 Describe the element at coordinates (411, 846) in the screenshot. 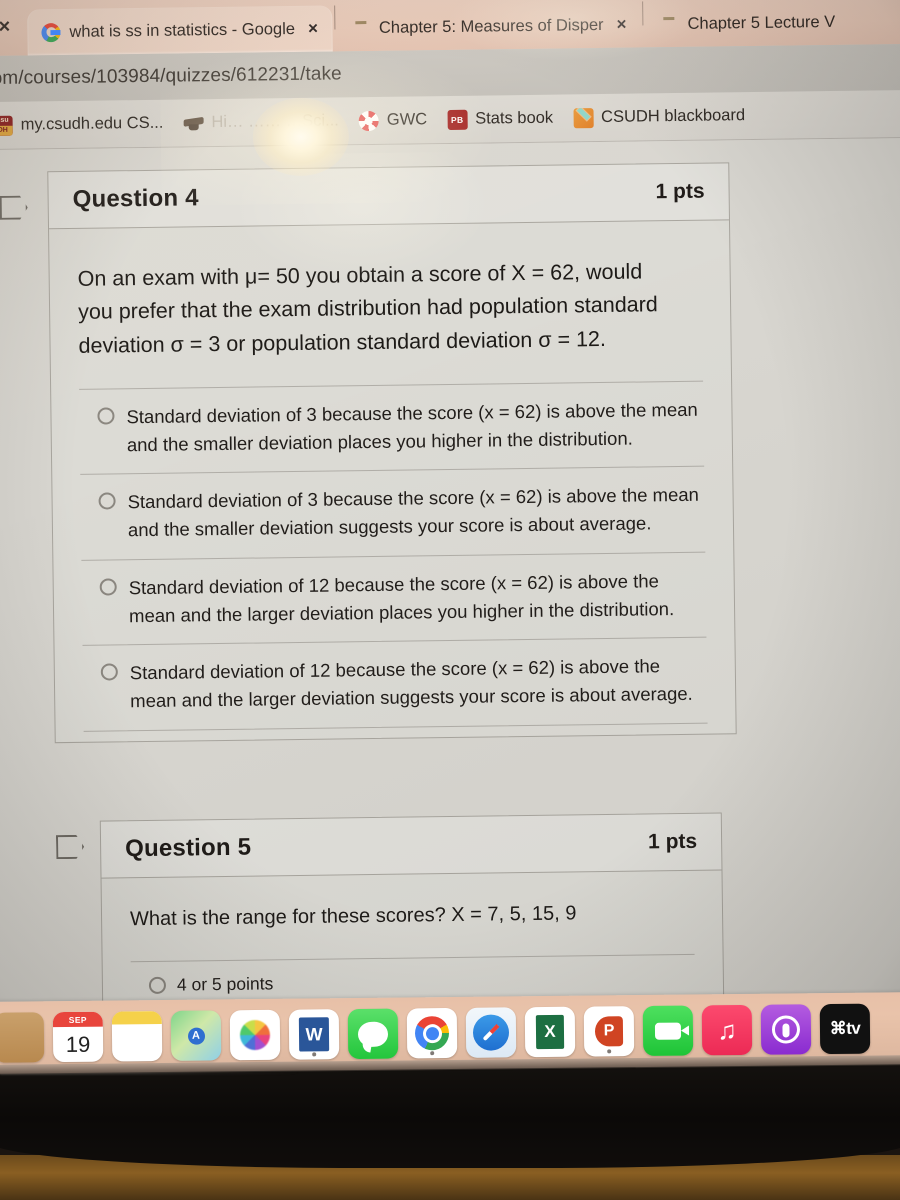

I see `question-5-header: Question 5 1 pts` at that location.